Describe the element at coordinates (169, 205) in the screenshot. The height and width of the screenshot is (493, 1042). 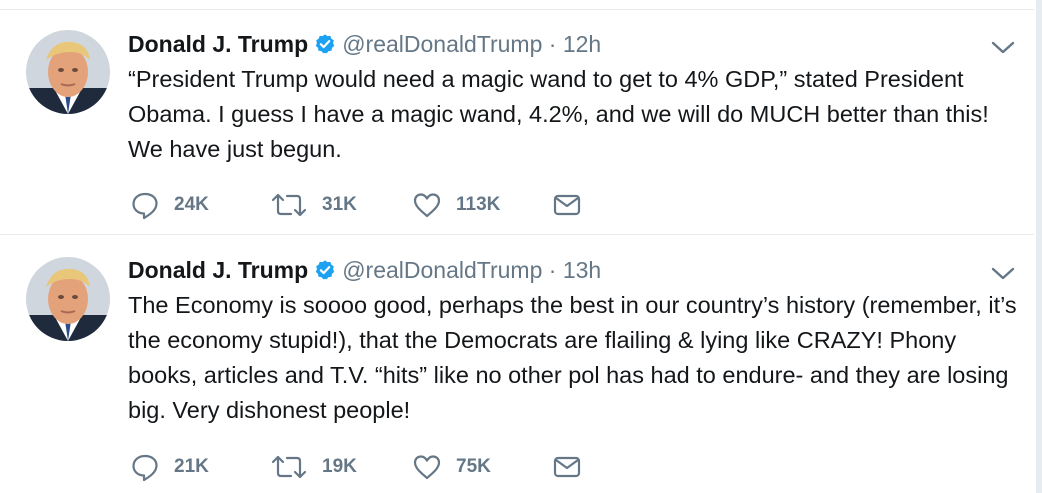
I see `reply-button: 24K` at that location.